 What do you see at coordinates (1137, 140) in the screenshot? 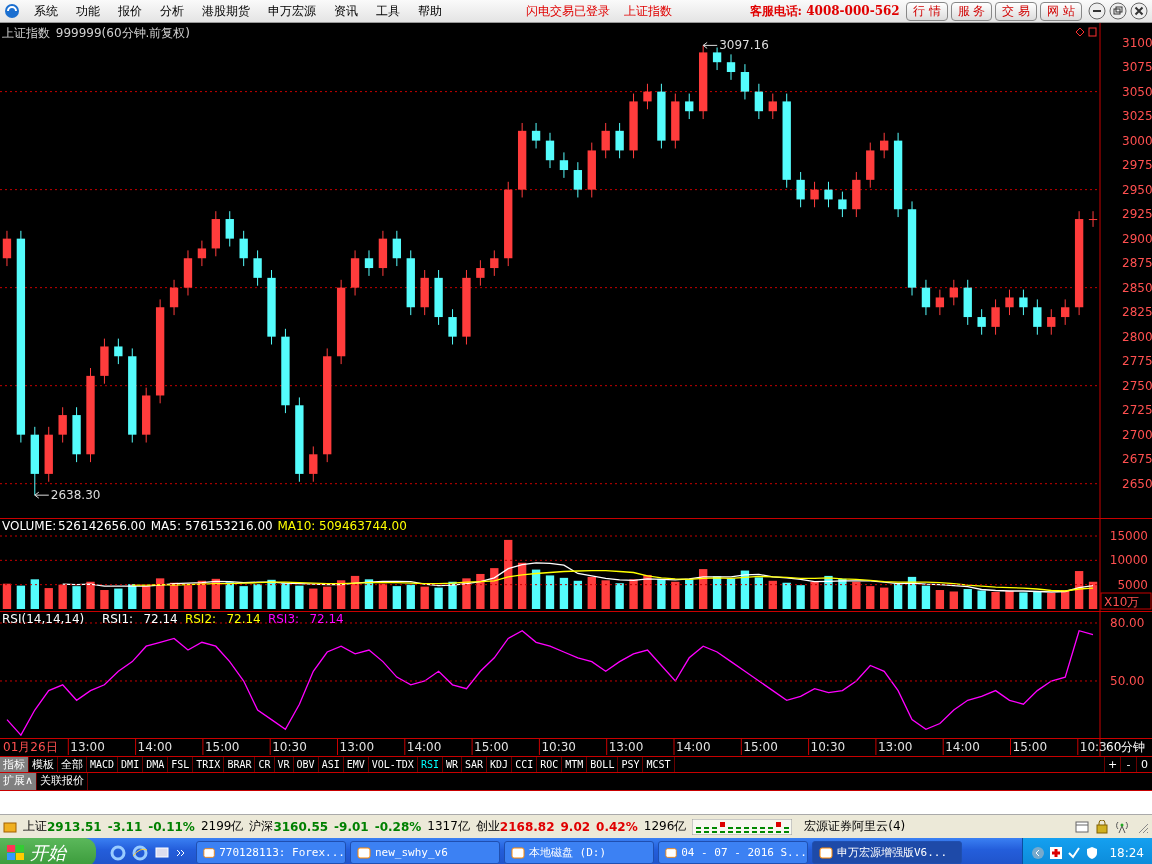
I see `axis-label: 3000` at bounding box center [1137, 140].